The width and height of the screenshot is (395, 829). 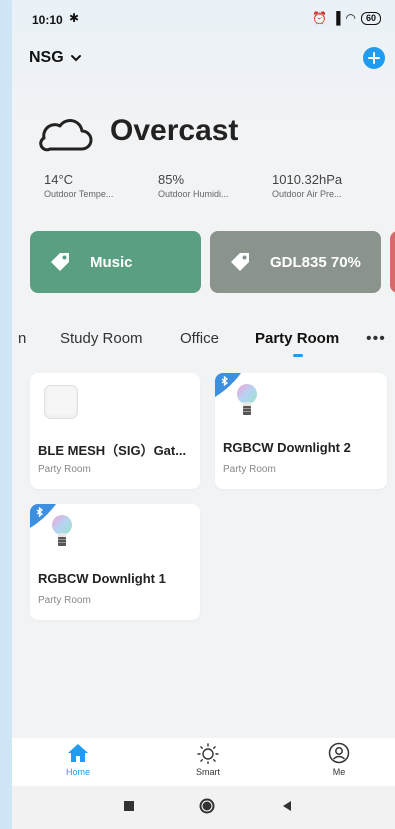 What do you see at coordinates (339, 753) in the screenshot?
I see `profile-icon` at bounding box center [339, 753].